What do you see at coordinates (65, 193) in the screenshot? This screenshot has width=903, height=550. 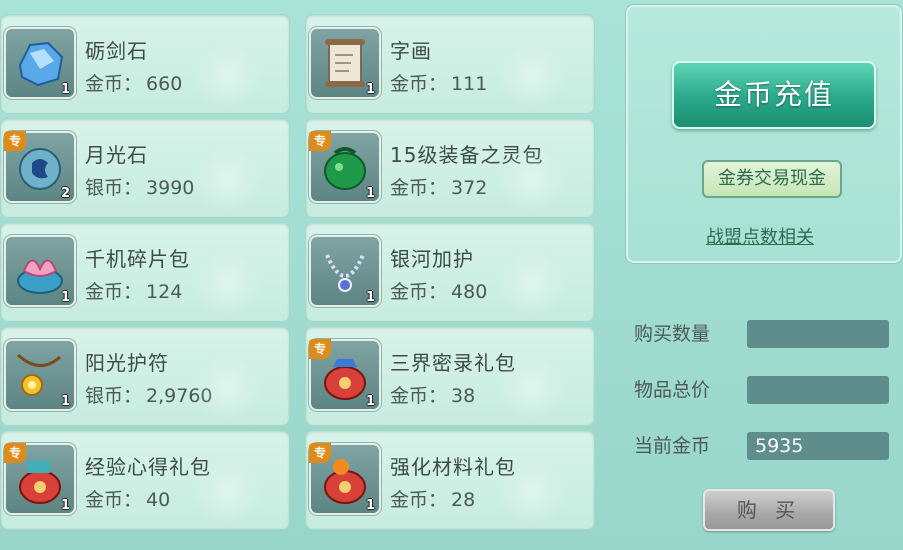 I see `item-quantity: 2` at bounding box center [65, 193].